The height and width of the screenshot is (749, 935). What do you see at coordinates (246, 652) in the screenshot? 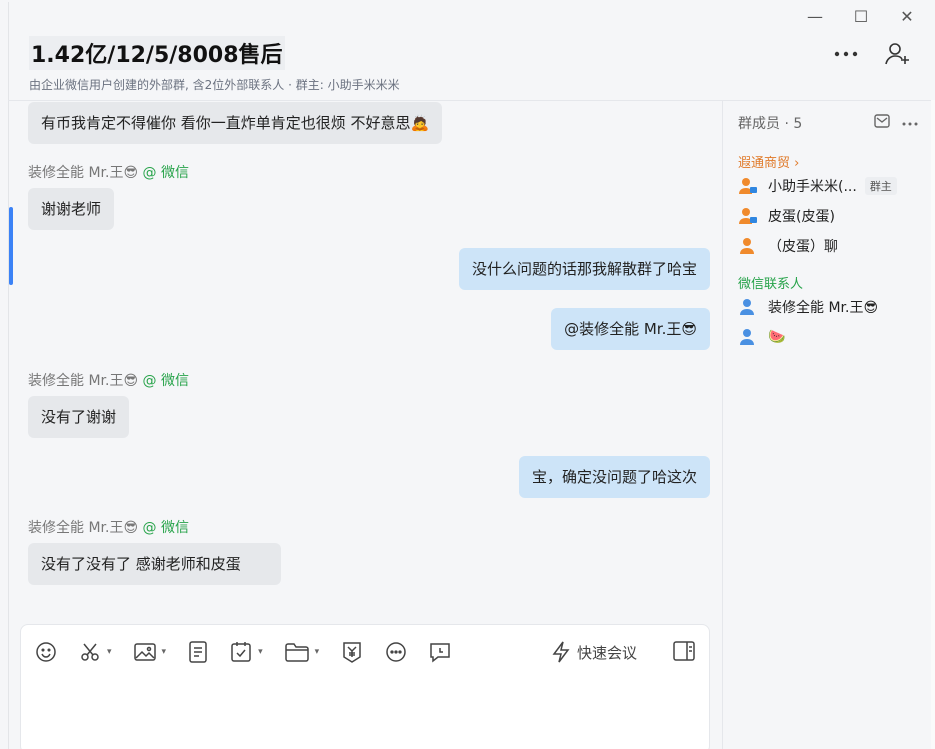
I see `schedule-icon: ▾` at bounding box center [246, 652].